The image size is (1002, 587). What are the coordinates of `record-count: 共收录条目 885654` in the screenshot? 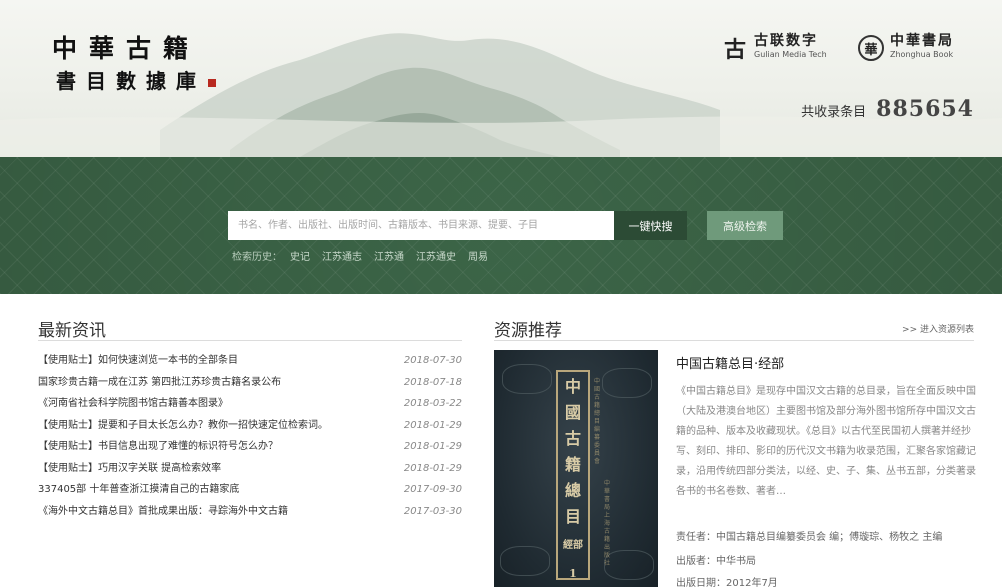 It's located at (887, 109).